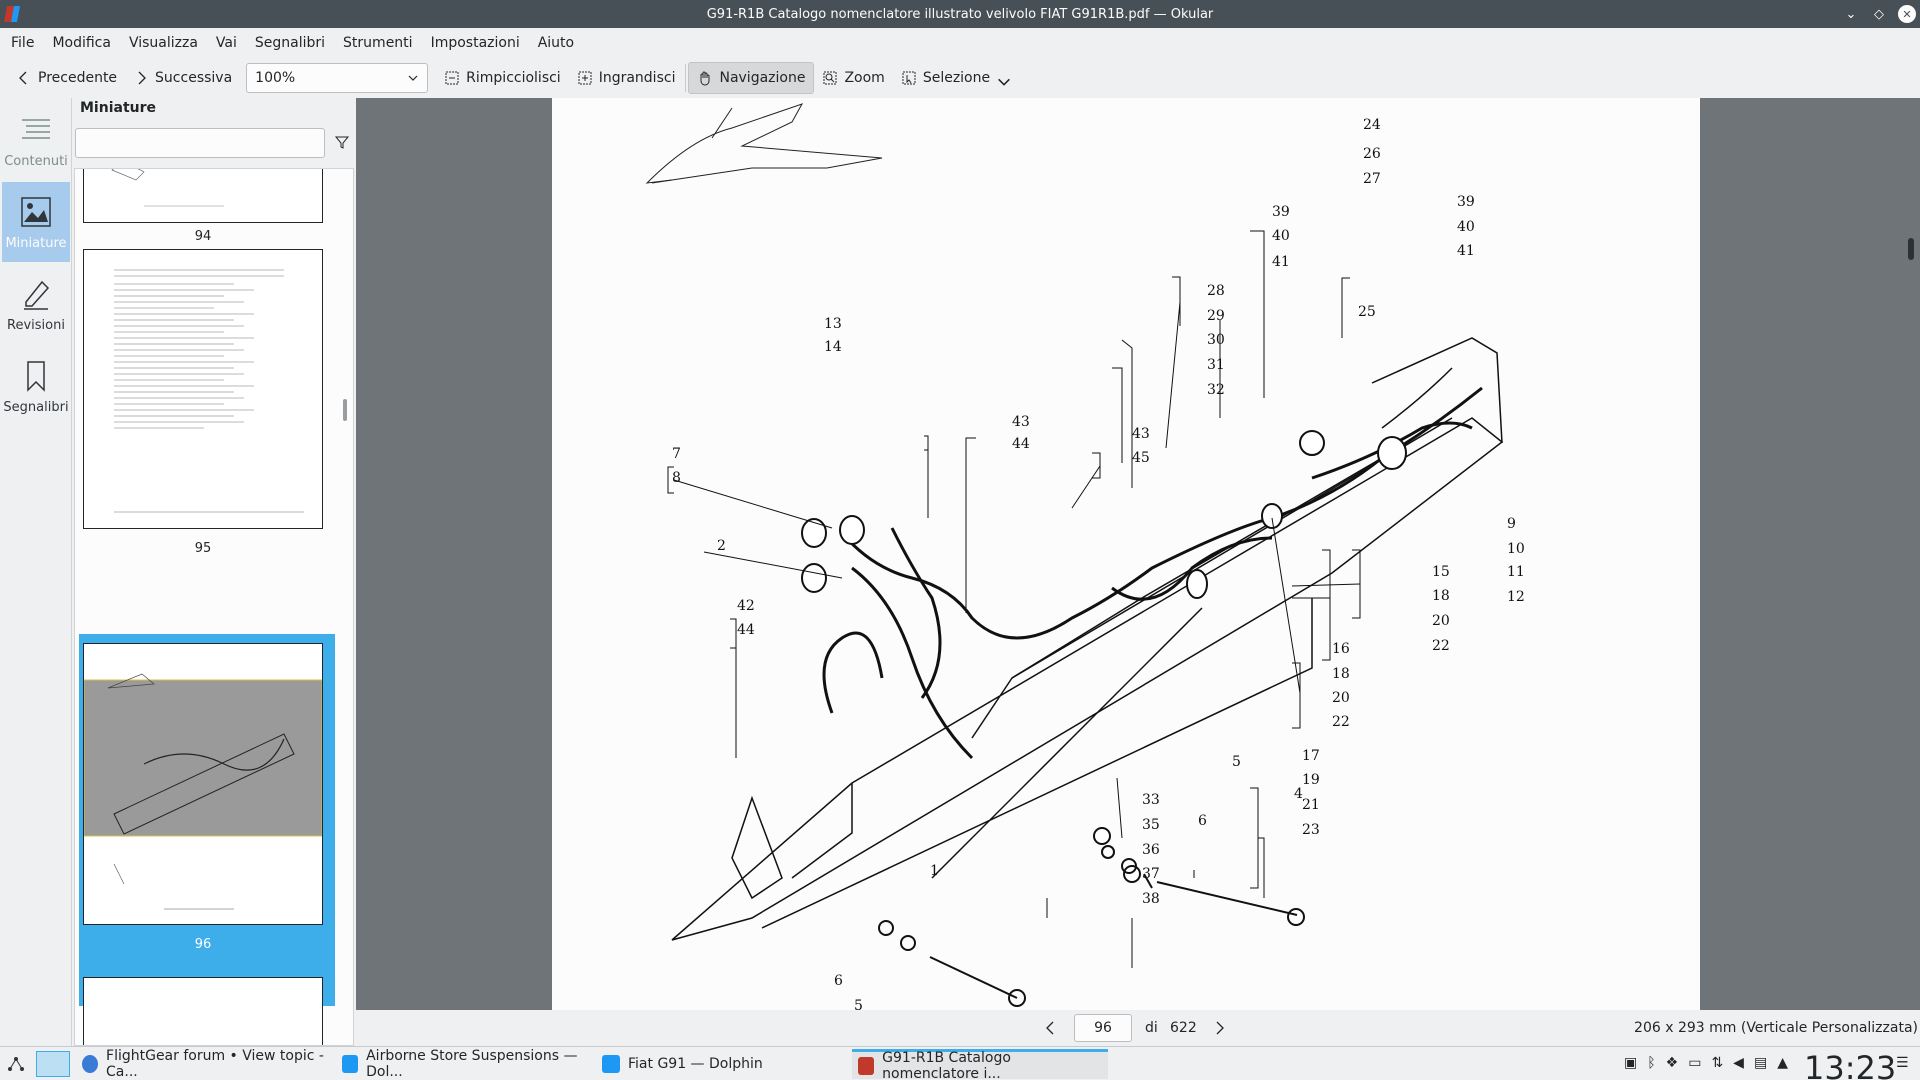 This screenshot has width=1920, height=1080. What do you see at coordinates (337, 78) in the screenshot?
I see `zoom-select: 100%` at bounding box center [337, 78].